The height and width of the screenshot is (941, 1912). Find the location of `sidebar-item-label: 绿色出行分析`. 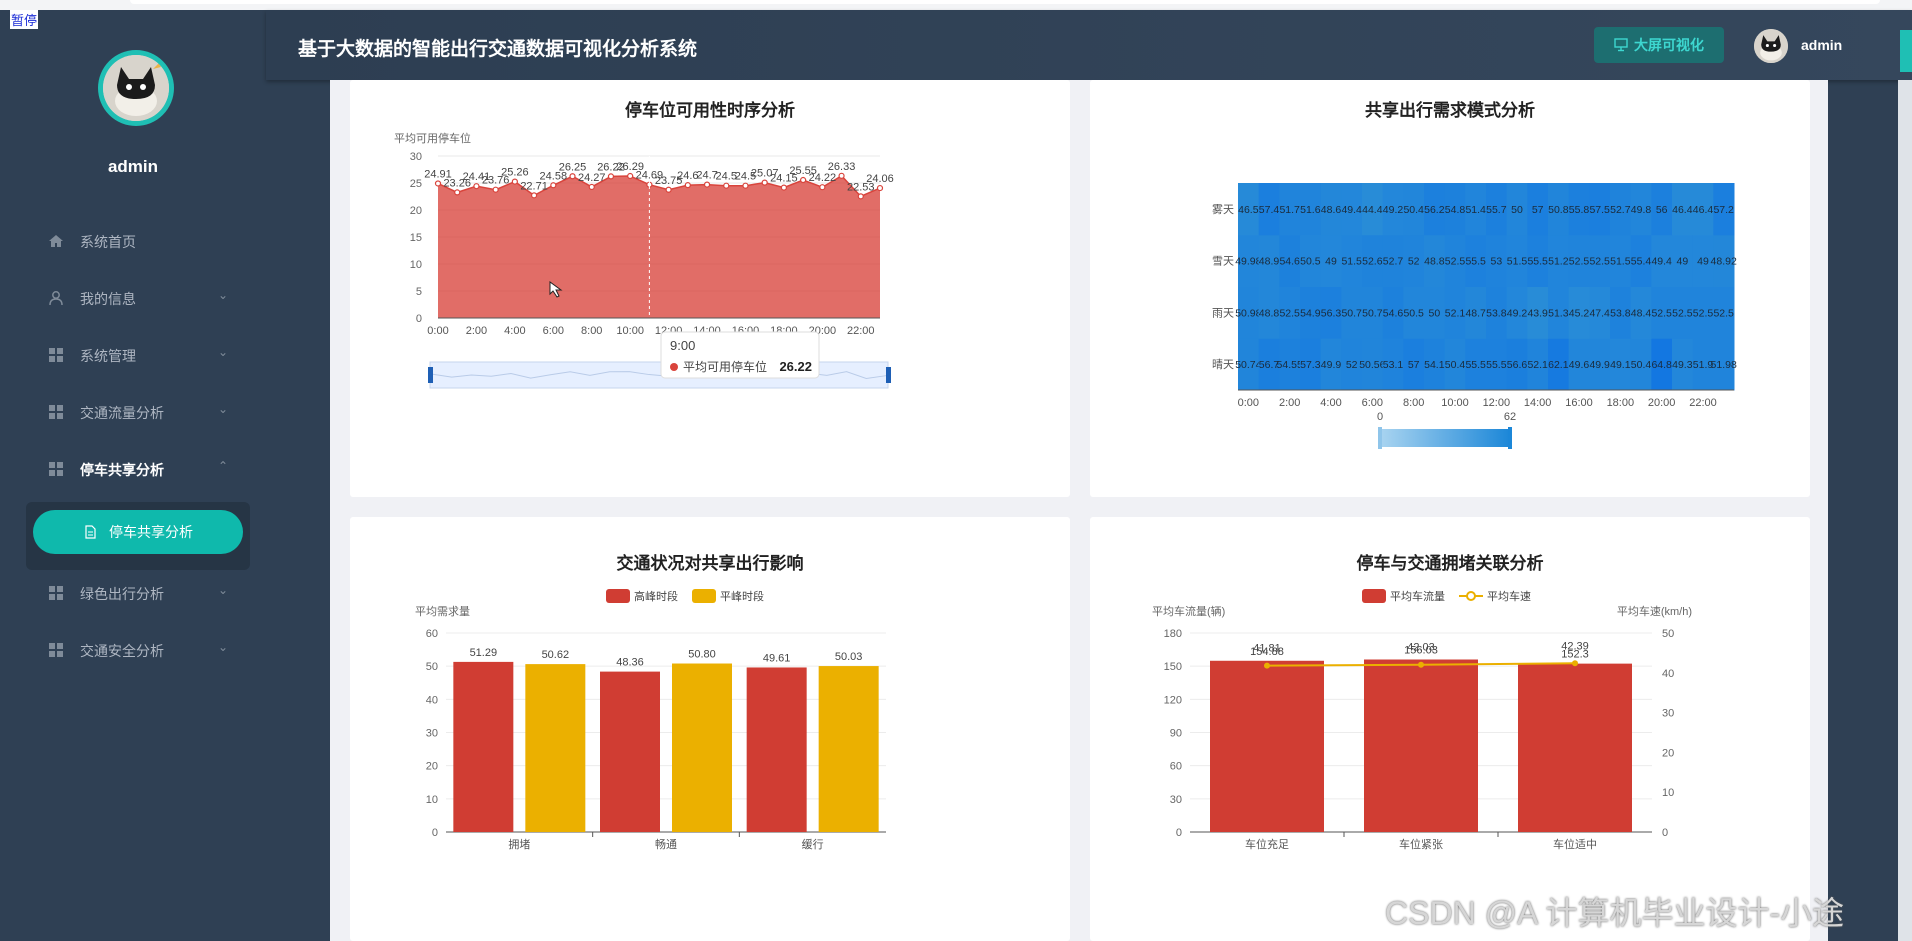

sidebar-item-label: 绿色出行分析 is located at coordinates (122, 594).